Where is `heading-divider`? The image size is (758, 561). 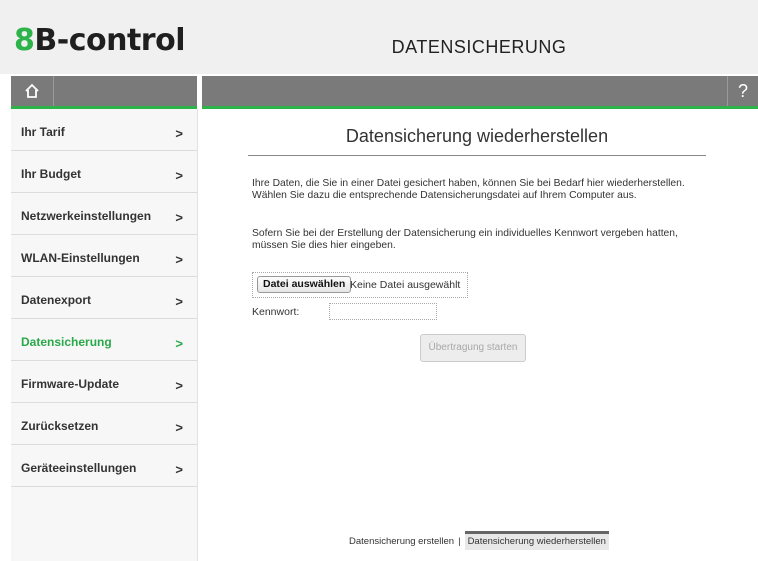
heading-divider is located at coordinates (477, 155).